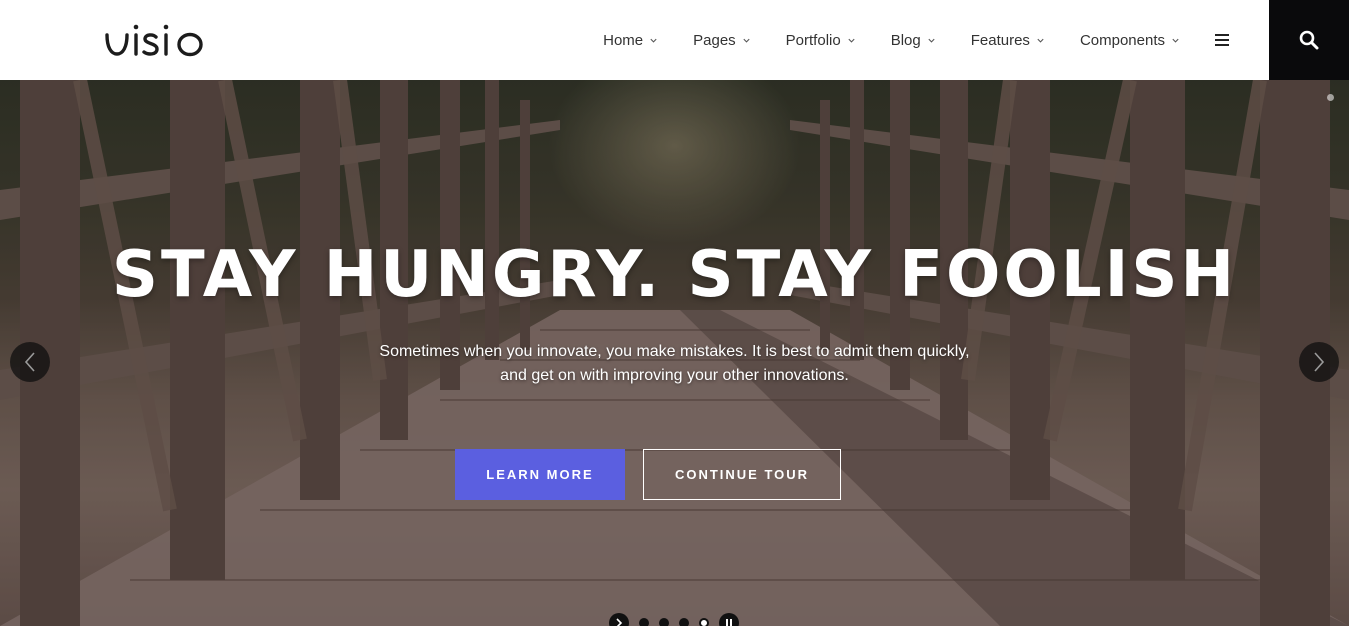 The width and height of the screenshot is (1349, 626). Describe the element at coordinates (1330, 97) in the screenshot. I see `corner-indicator-dot` at that location.